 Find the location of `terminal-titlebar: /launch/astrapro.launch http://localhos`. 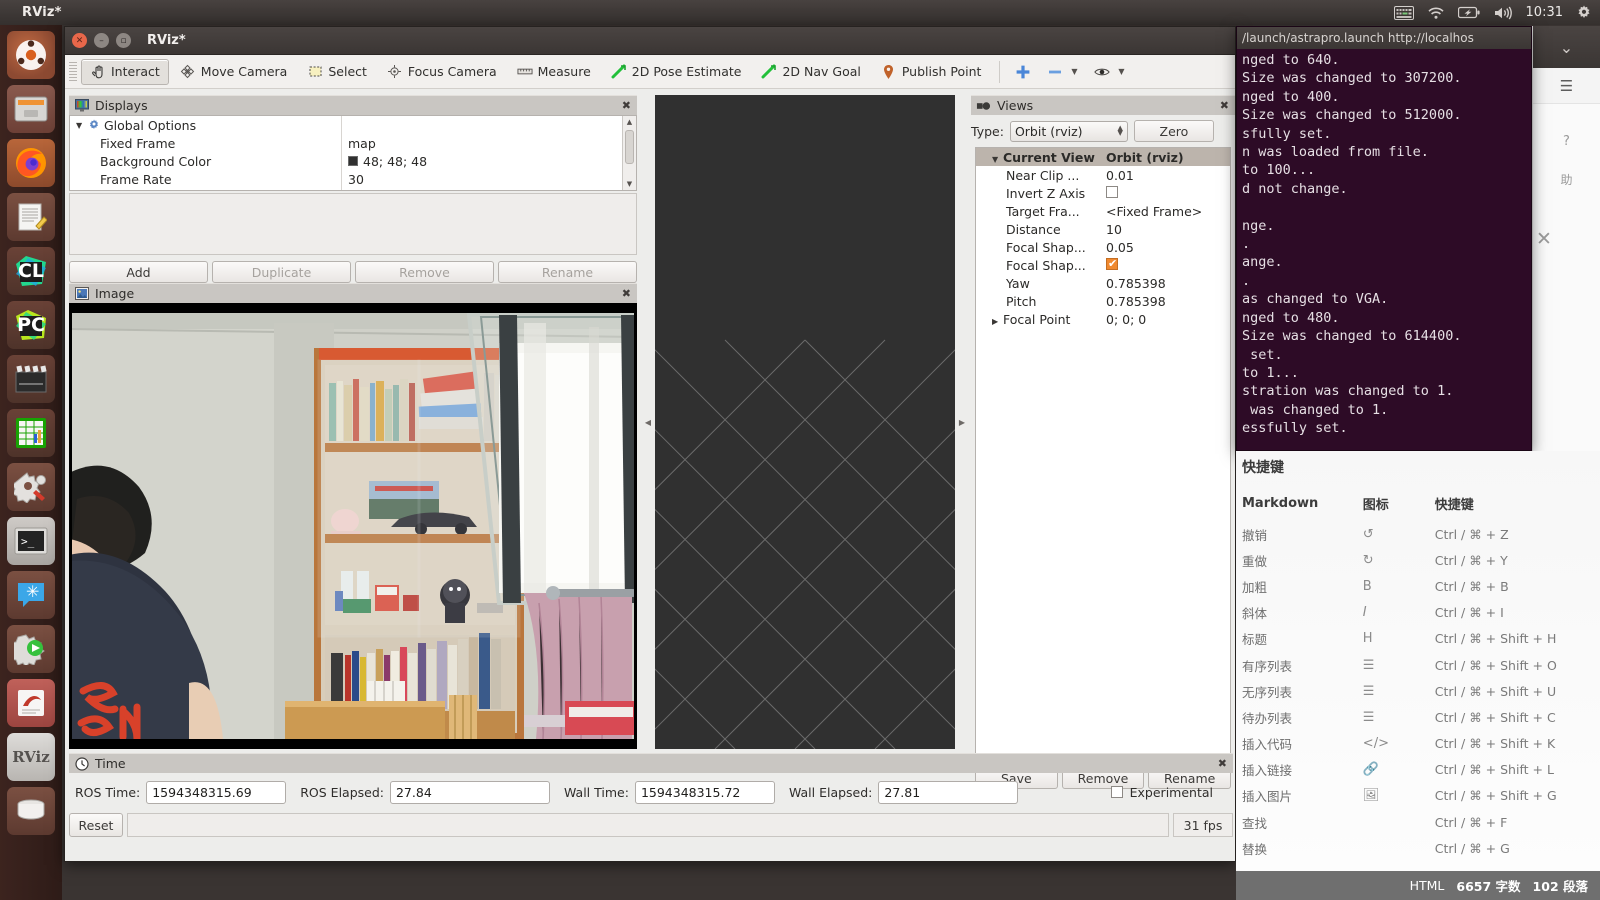

terminal-titlebar: /launch/astrapro.launch http://localhos is located at coordinates (1384, 38).